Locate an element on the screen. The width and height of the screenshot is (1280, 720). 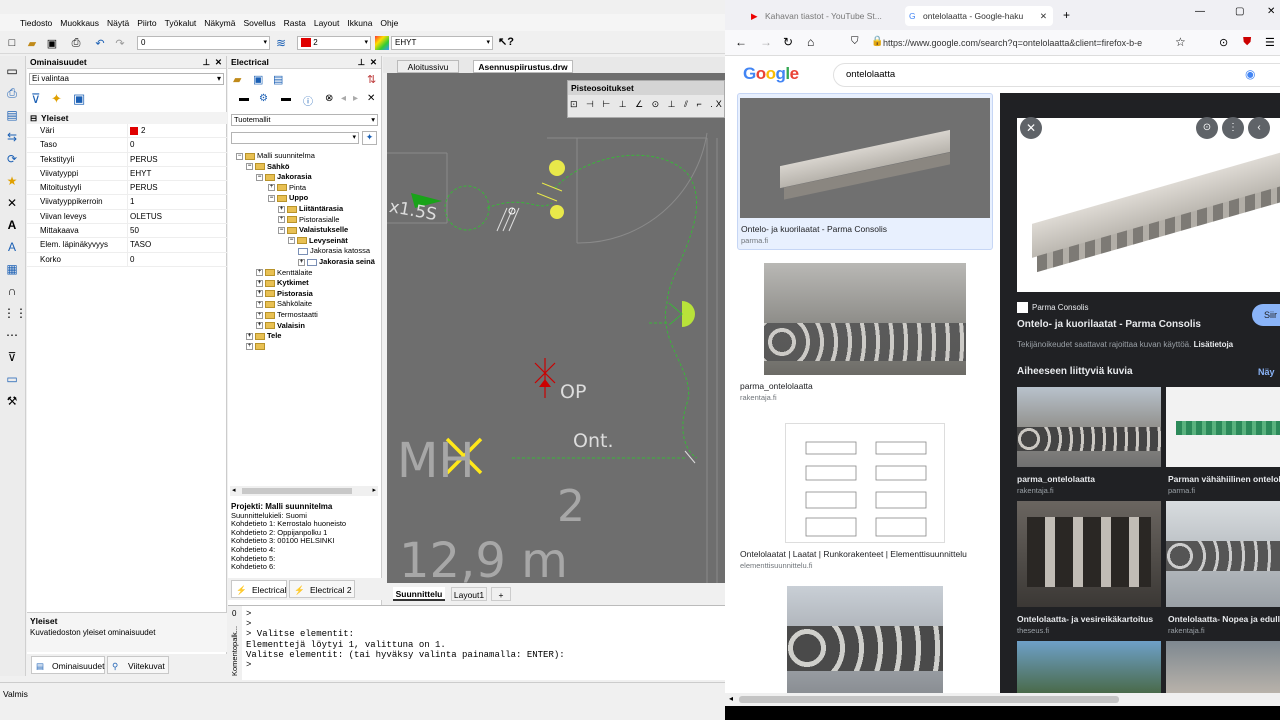
menu-item-window: Ikkuna is located at coordinates (359, 23).